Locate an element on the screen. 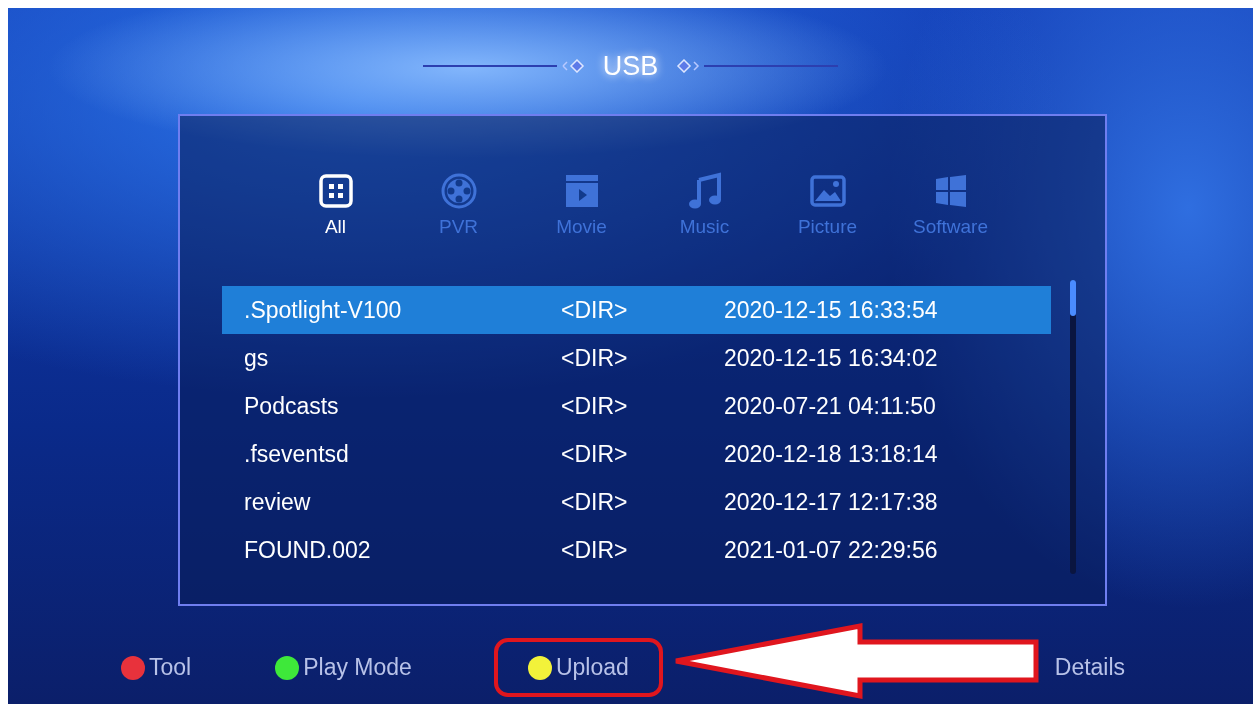  windows-icon is located at coordinates (950, 191).